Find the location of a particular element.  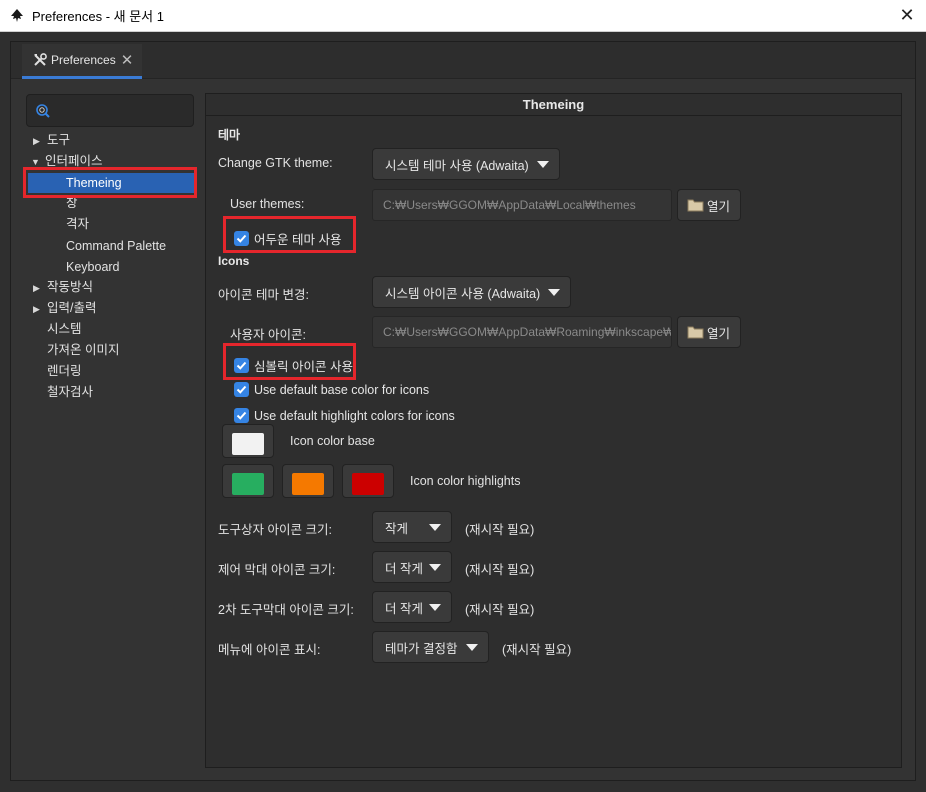

menu-icons-label: 메뉴에 아이콘 표시: is located at coordinates (269, 650).